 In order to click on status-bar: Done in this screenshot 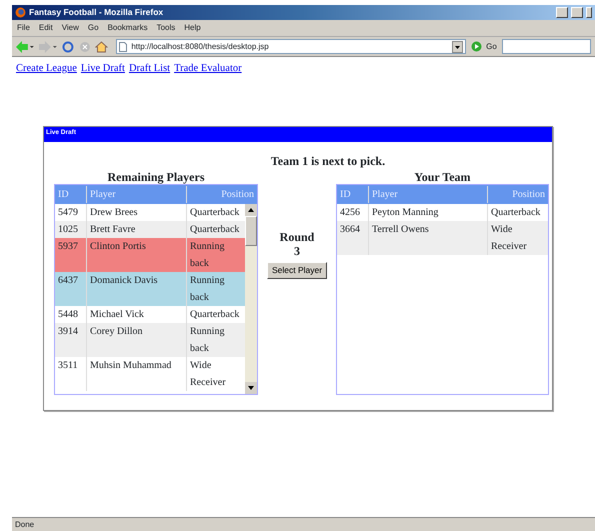, I will do `click(303, 524)`.